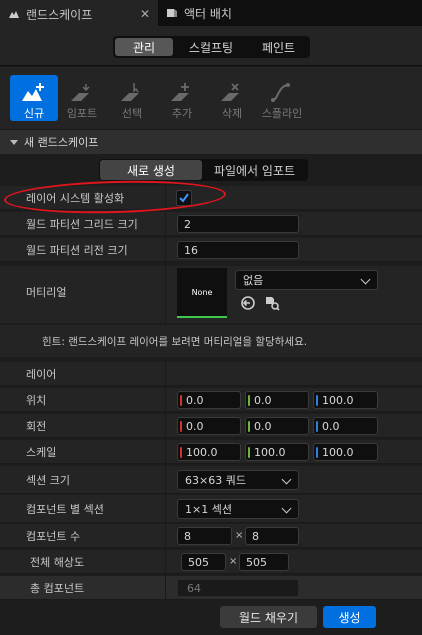  I want to click on create-mode-selector: 새로 생성 파일에서 임포트, so click(203, 170).